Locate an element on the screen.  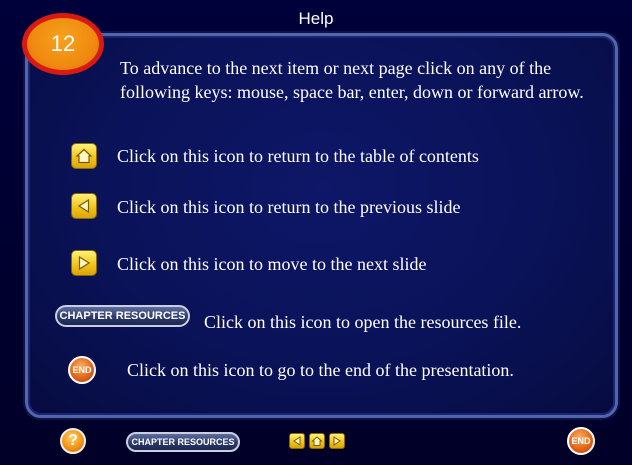
footer-next-button is located at coordinates (337, 441).